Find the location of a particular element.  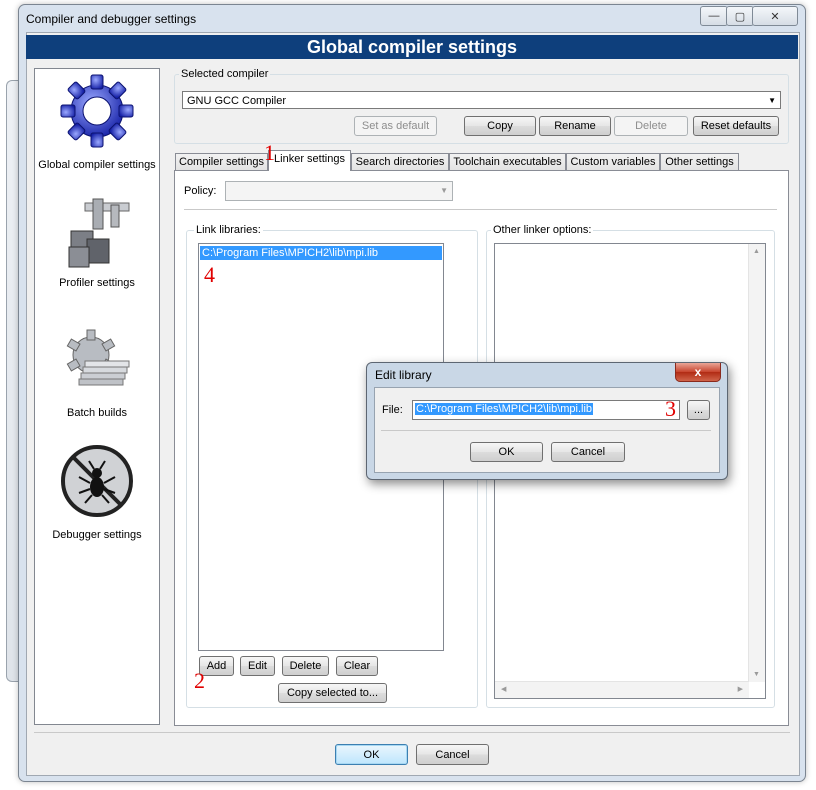

dialog-ok-button: OK is located at coordinates (506, 452).